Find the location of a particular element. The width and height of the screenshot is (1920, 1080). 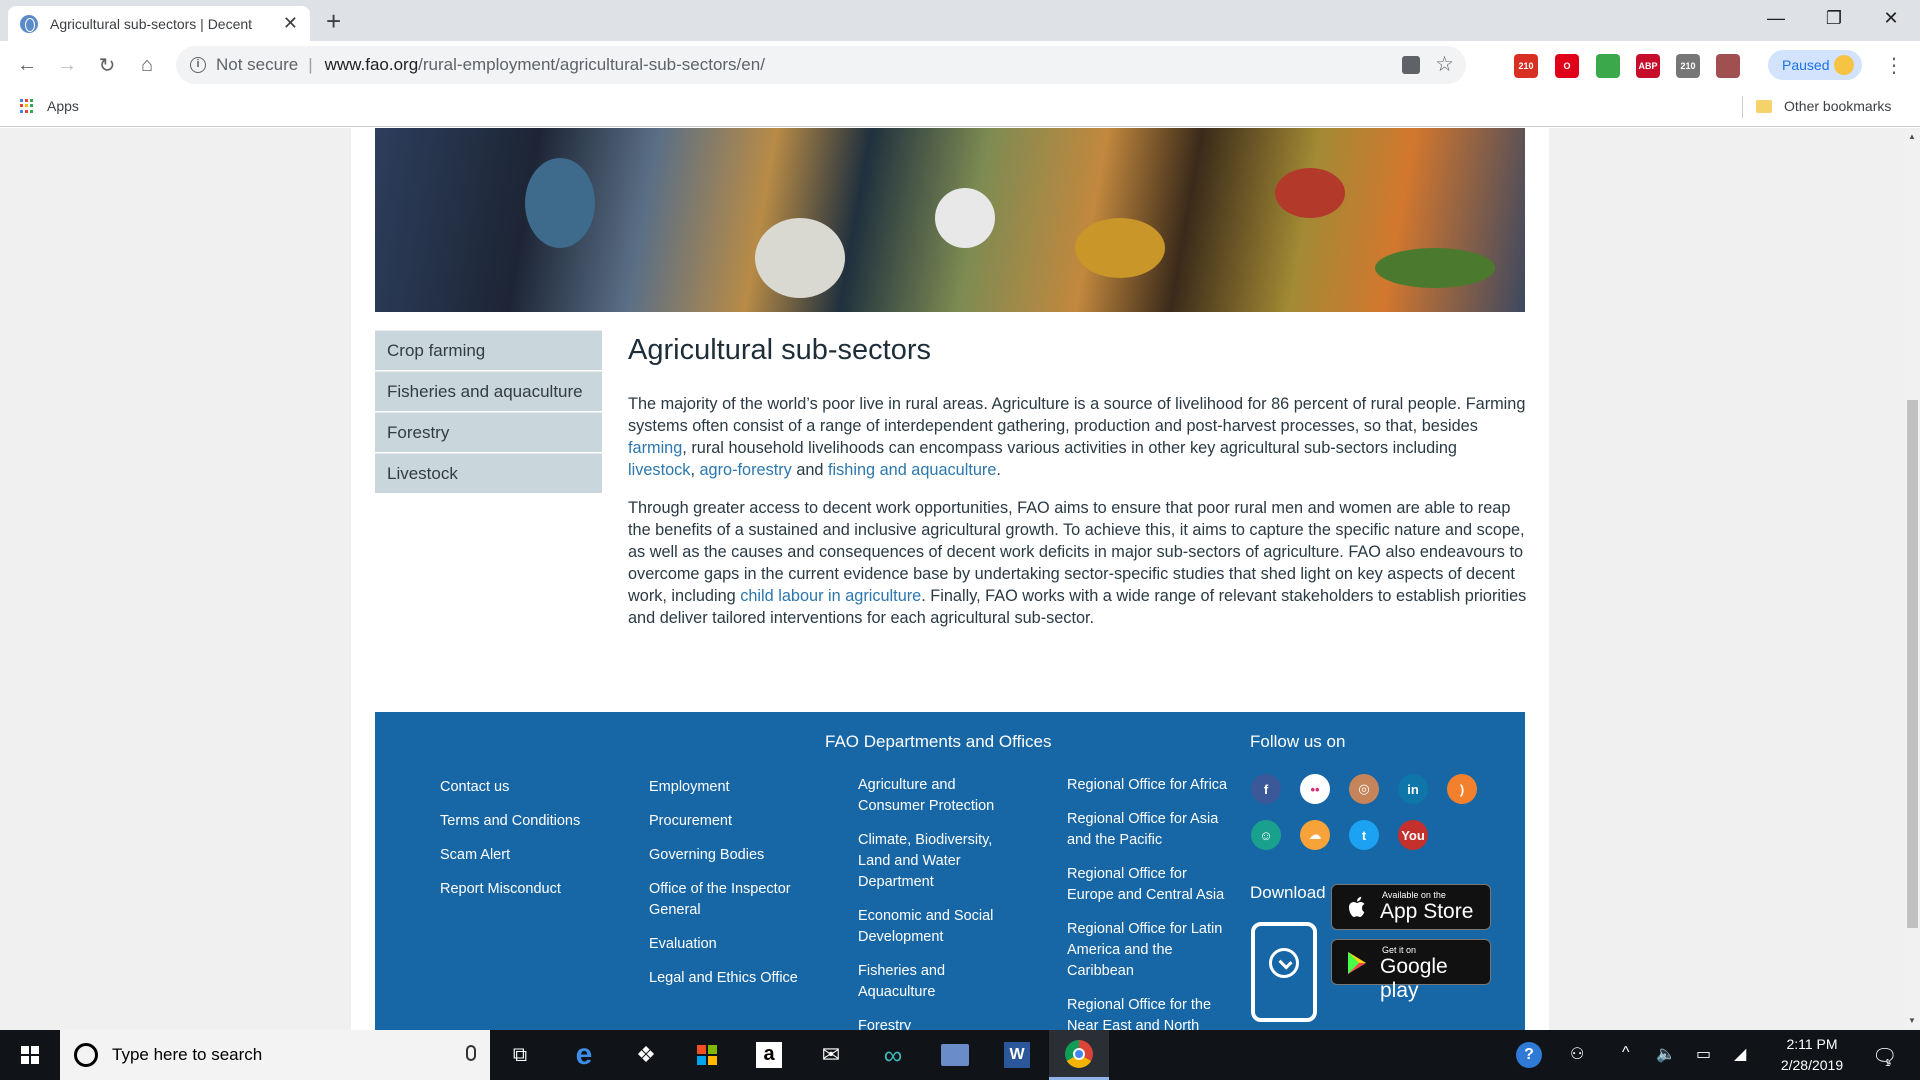

google-play-badge: Get it on Google play is located at coordinates (1411, 970).